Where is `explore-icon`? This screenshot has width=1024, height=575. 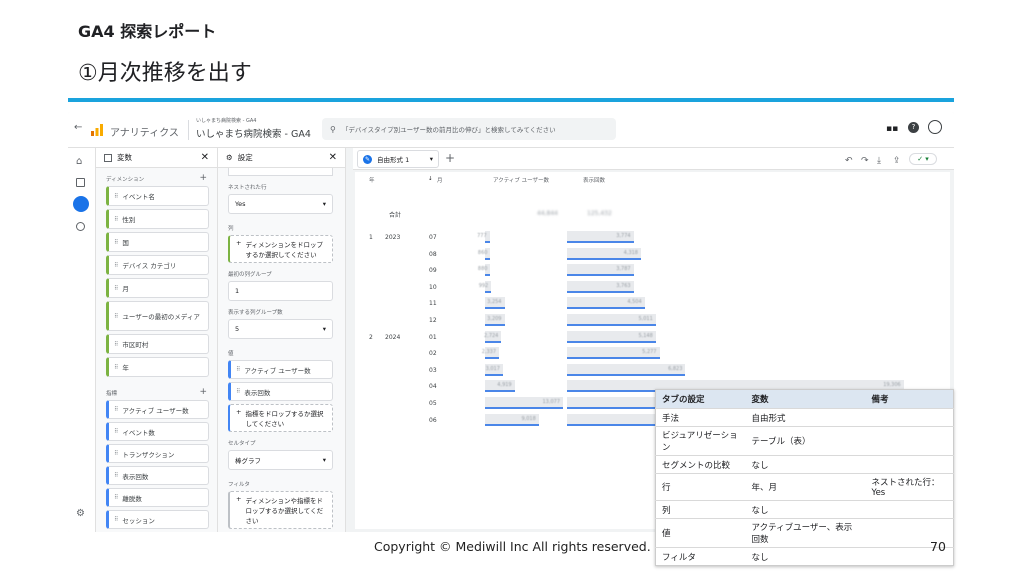
explore-icon is located at coordinates (81, 204).